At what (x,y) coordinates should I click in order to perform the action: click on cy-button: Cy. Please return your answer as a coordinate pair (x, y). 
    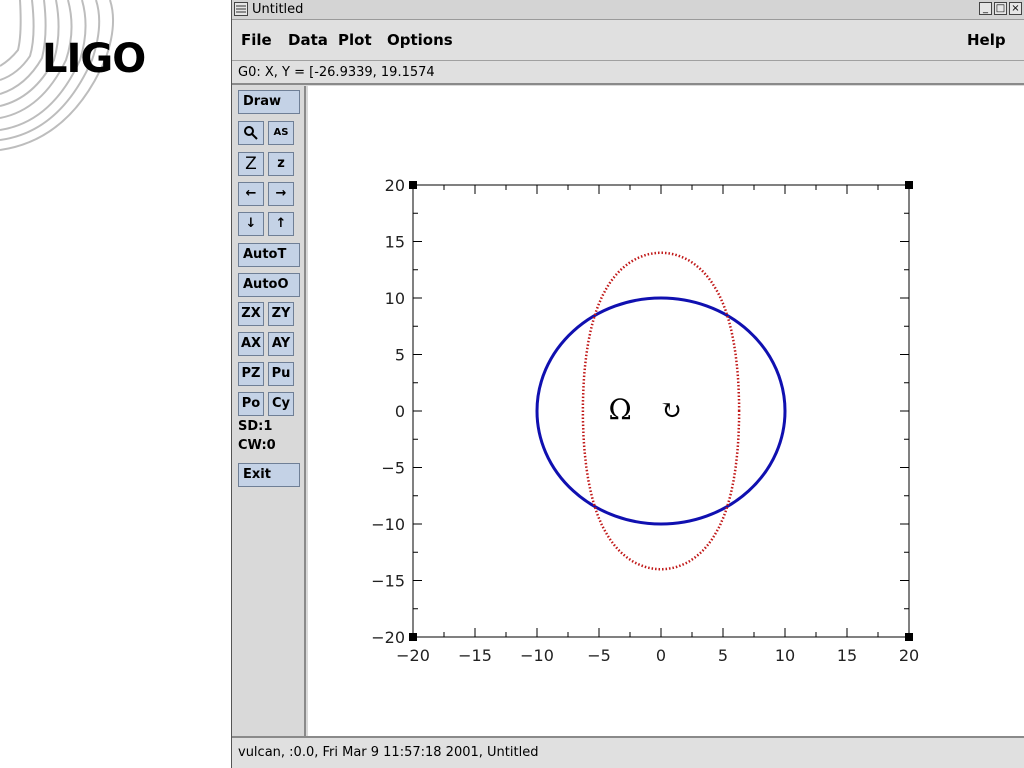
    Looking at the image, I should click on (281, 404).